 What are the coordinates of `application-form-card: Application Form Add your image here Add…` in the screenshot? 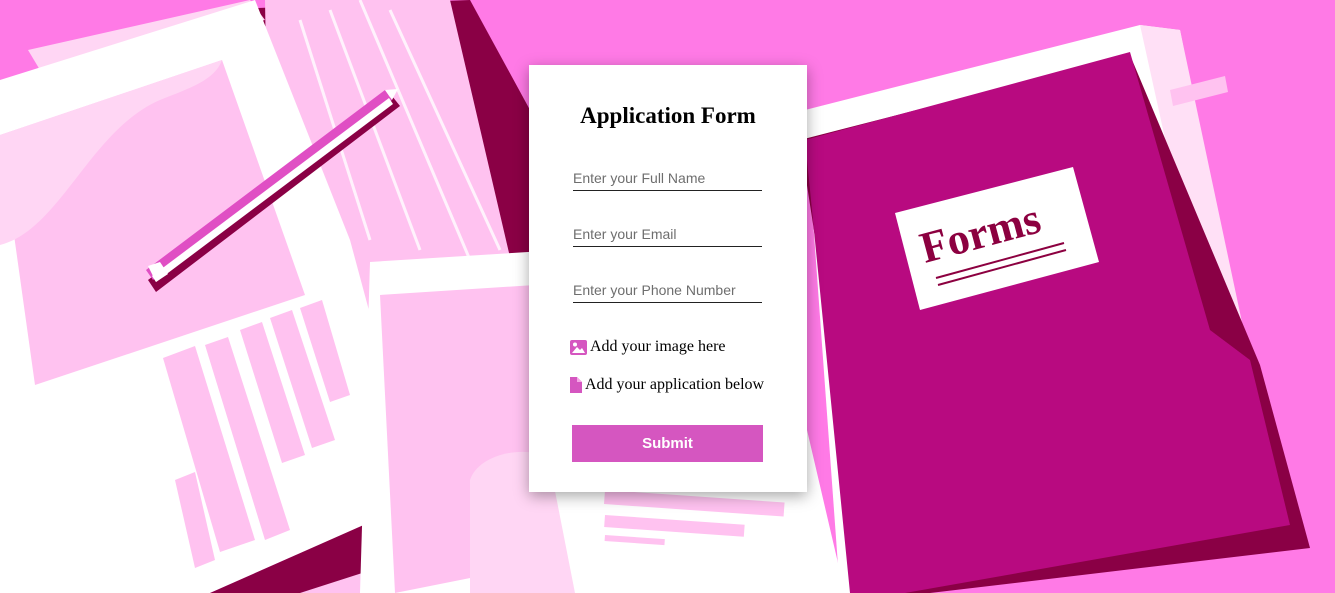 It's located at (668, 278).